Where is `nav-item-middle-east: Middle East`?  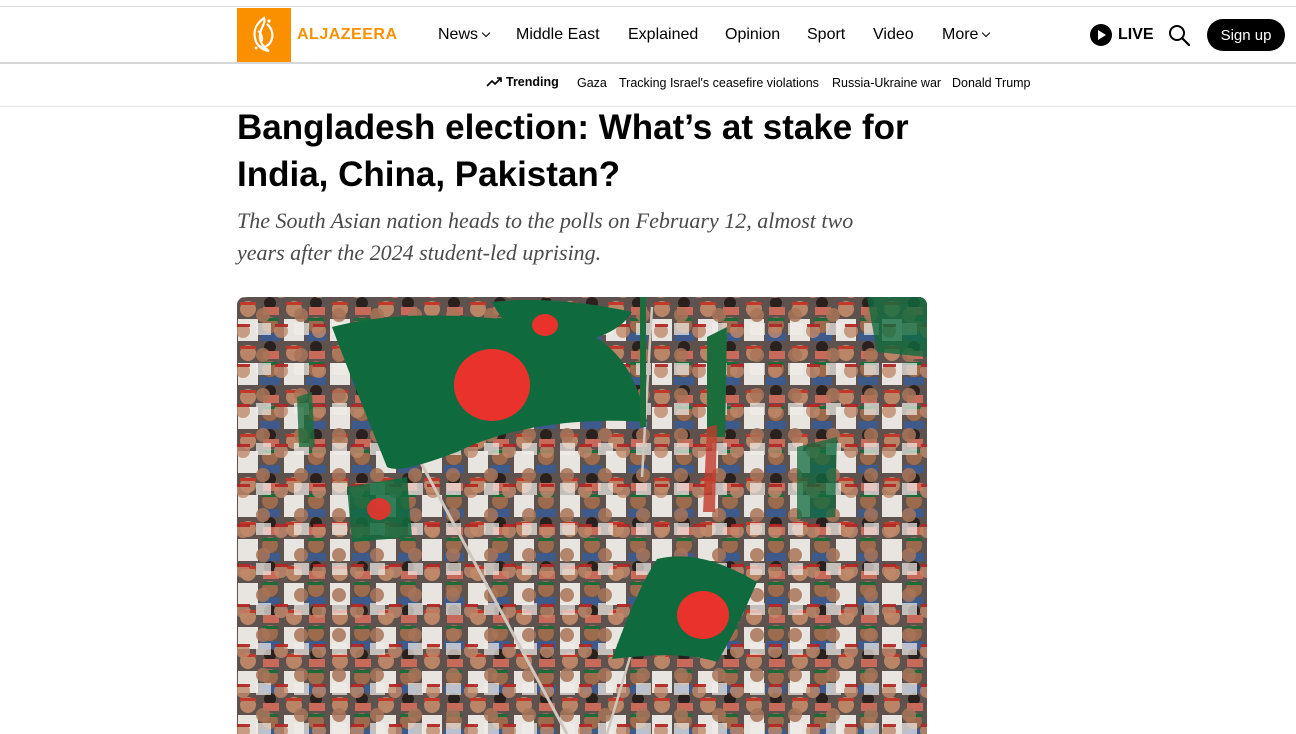 nav-item-middle-east: Middle East is located at coordinates (558, 35).